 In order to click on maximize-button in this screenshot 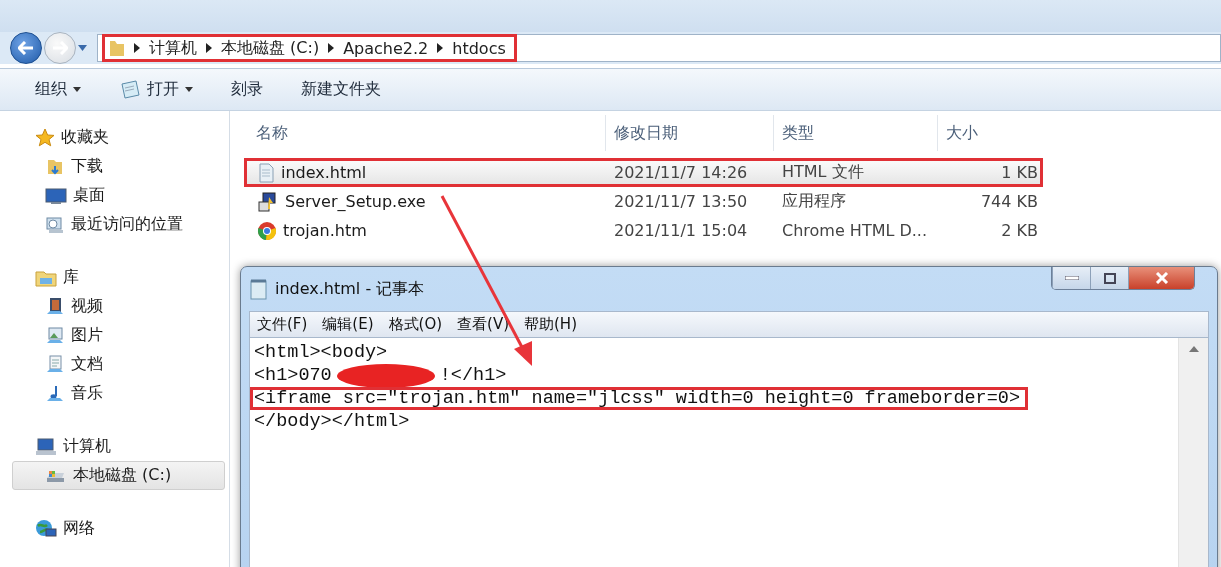, I will do `click(1109, 278)`.